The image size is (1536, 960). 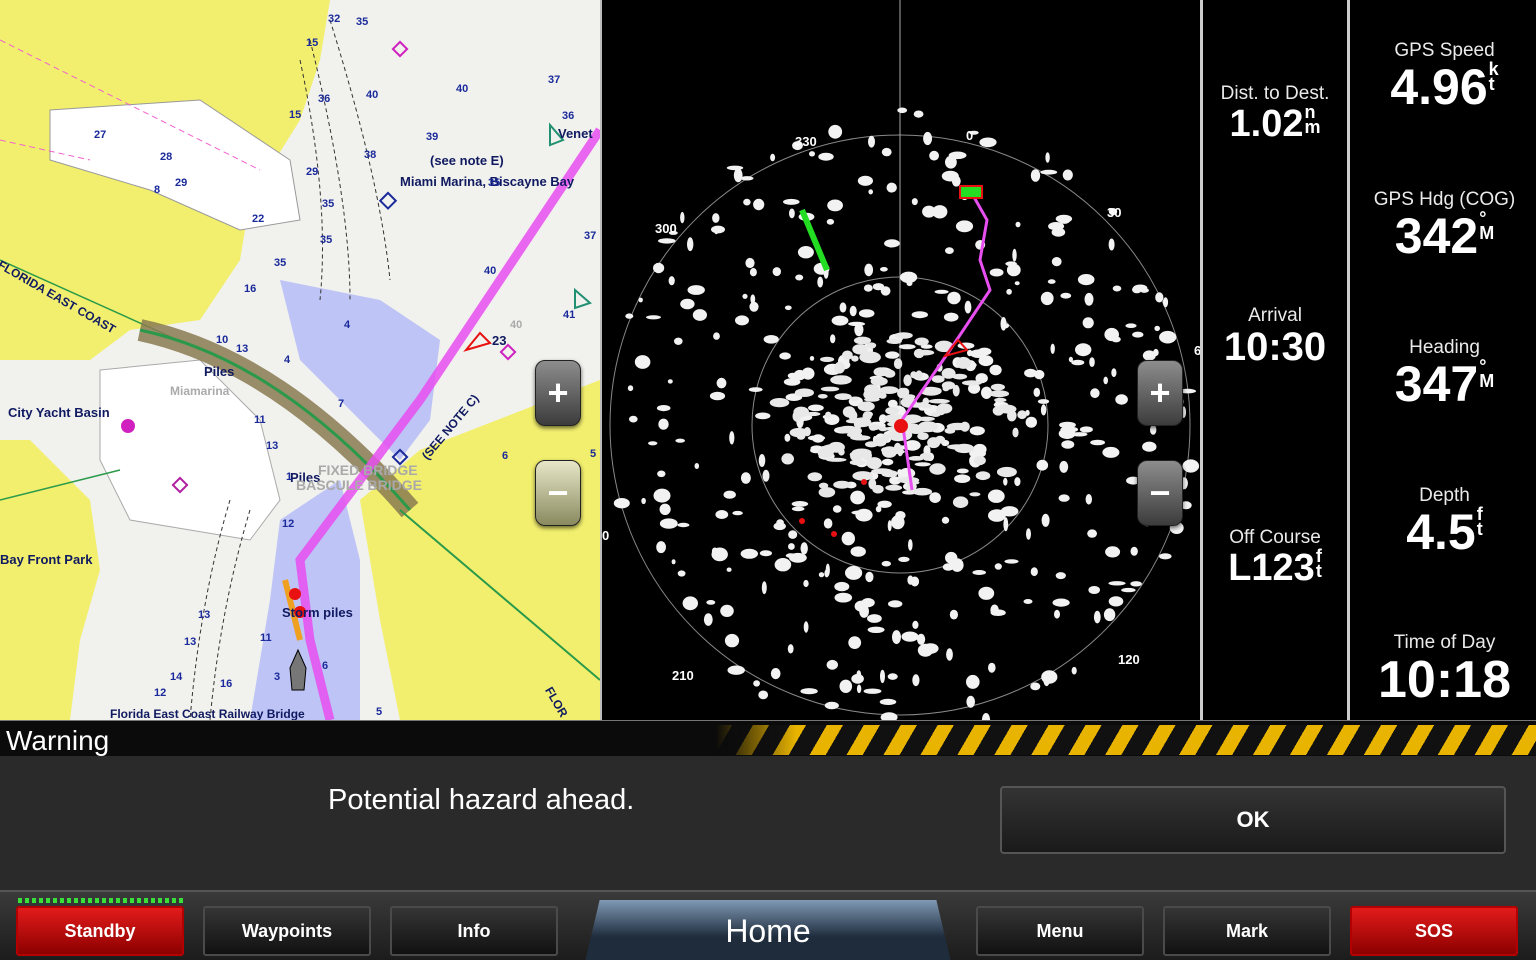 I want to click on depth-sounding: 36, so click(x=568, y=116).